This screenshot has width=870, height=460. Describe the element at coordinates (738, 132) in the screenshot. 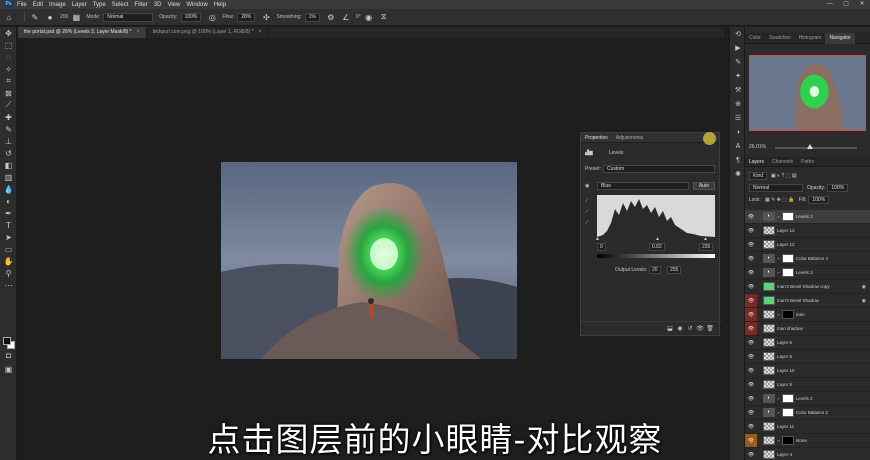

I see `adjustments-icon: ◑` at that location.